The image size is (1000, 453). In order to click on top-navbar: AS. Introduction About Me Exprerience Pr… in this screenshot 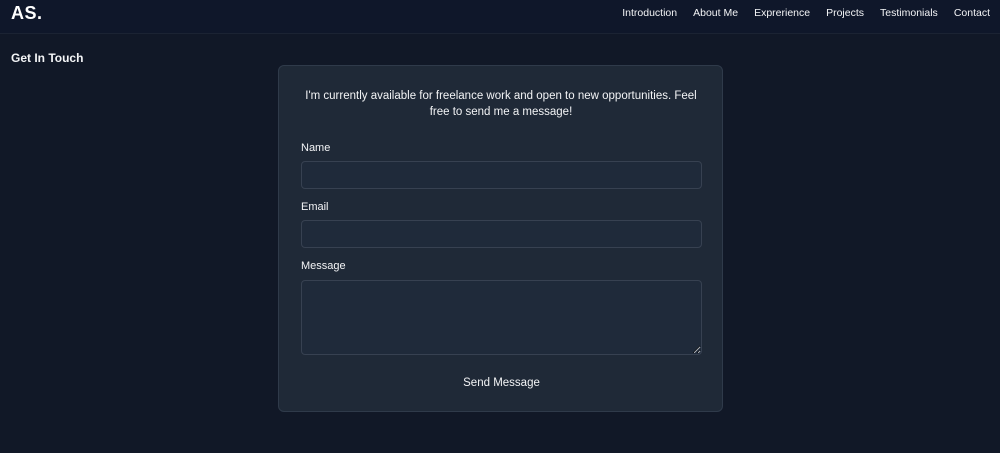, I will do `click(500, 17)`.